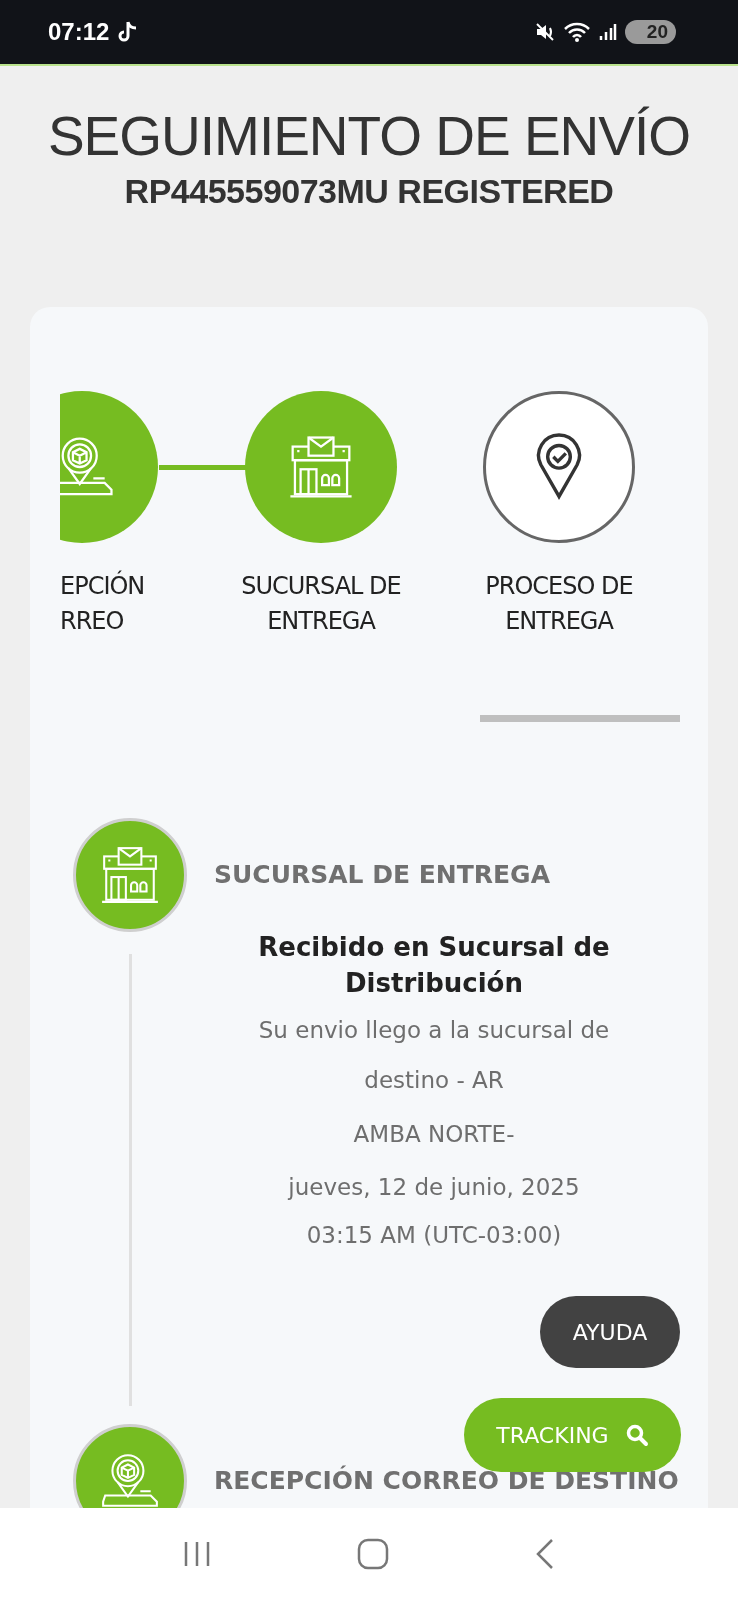  What do you see at coordinates (433, 1187) in the screenshot?
I see `event-date: jueves, 12 de junio, 2025` at bounding box center [433, 1187].